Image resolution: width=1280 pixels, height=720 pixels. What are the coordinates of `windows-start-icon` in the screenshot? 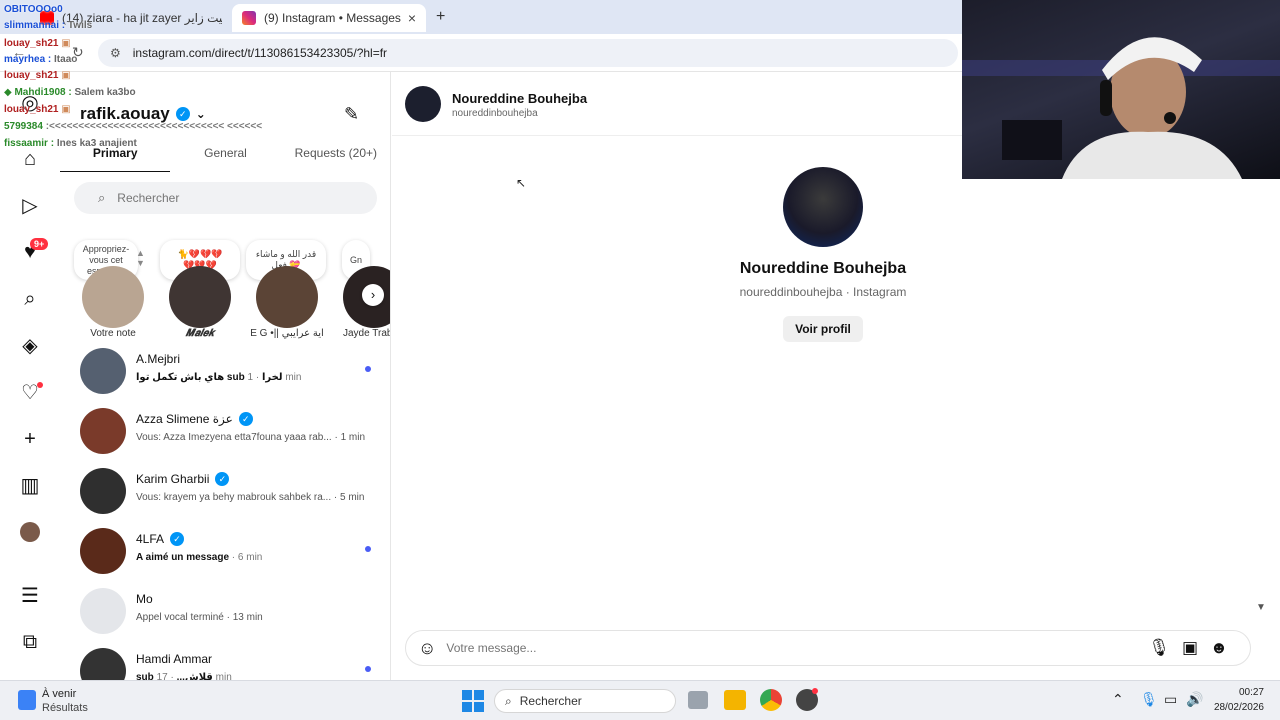 It's located at (473, 701).